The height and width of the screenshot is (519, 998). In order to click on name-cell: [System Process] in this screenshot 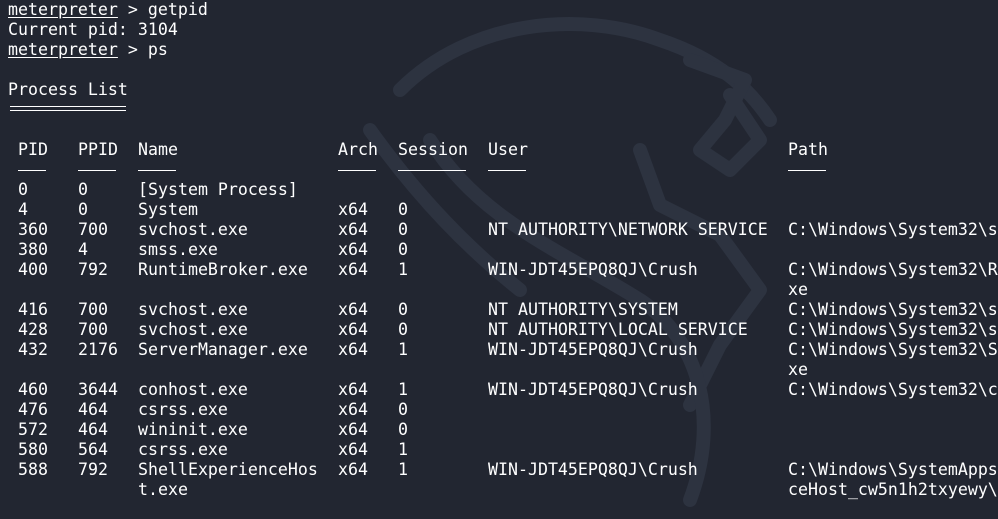, I will do `click(218, 189)`.